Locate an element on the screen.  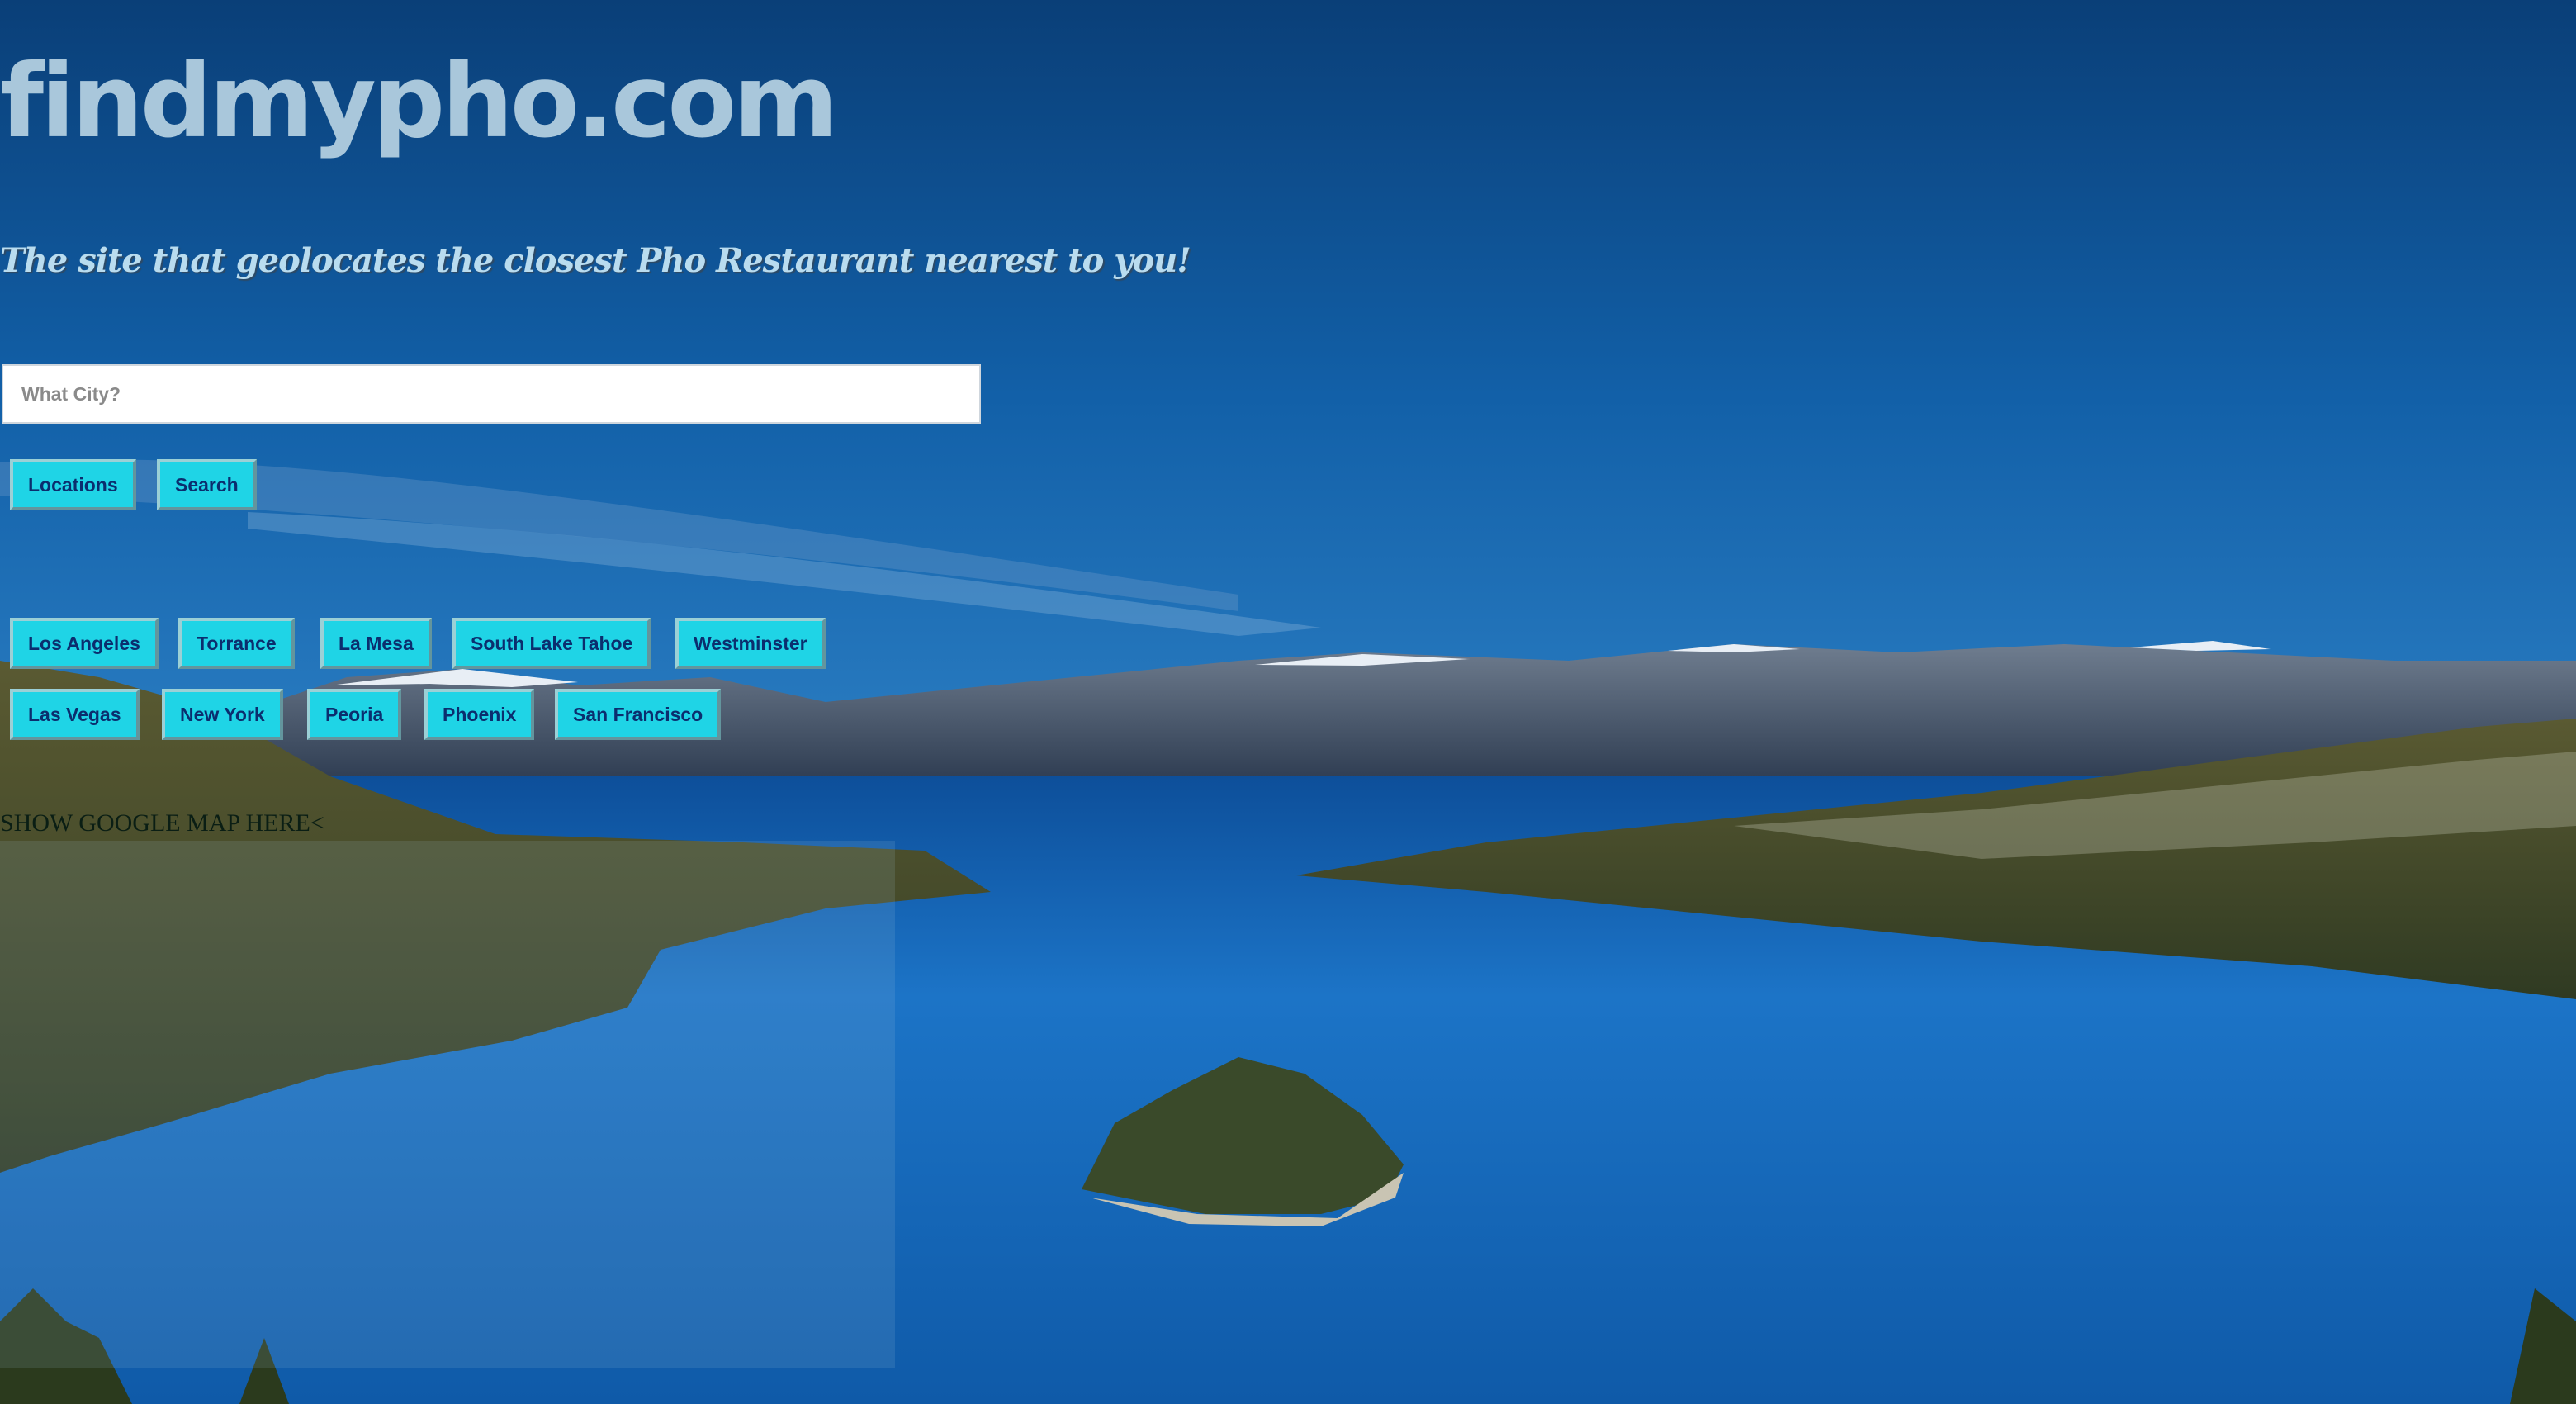
city-button-south-lake-tahoe: South Lake Tahoe is located at coordinates (551, 644).